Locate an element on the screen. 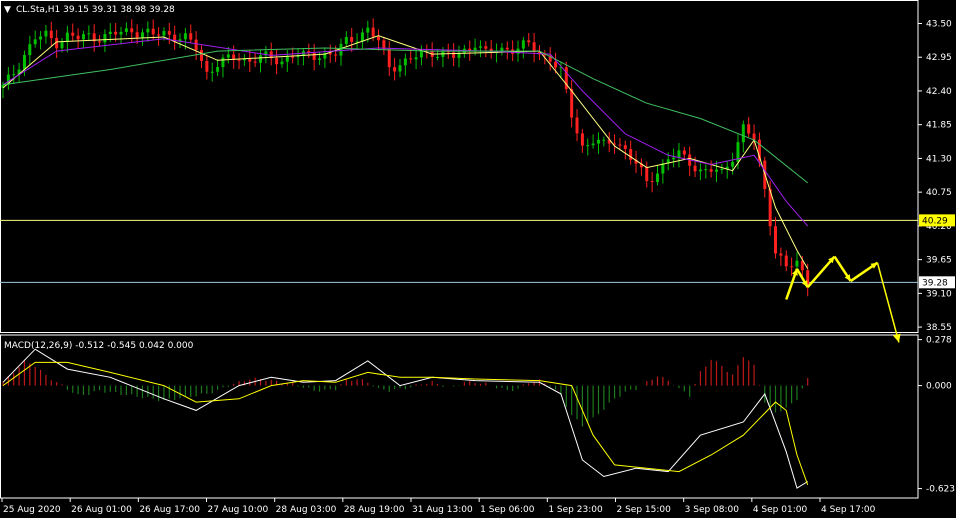 The height and width of the screenshot is (518, 956). price-tick-label: 41.85 is located at coordinates (939, 126).